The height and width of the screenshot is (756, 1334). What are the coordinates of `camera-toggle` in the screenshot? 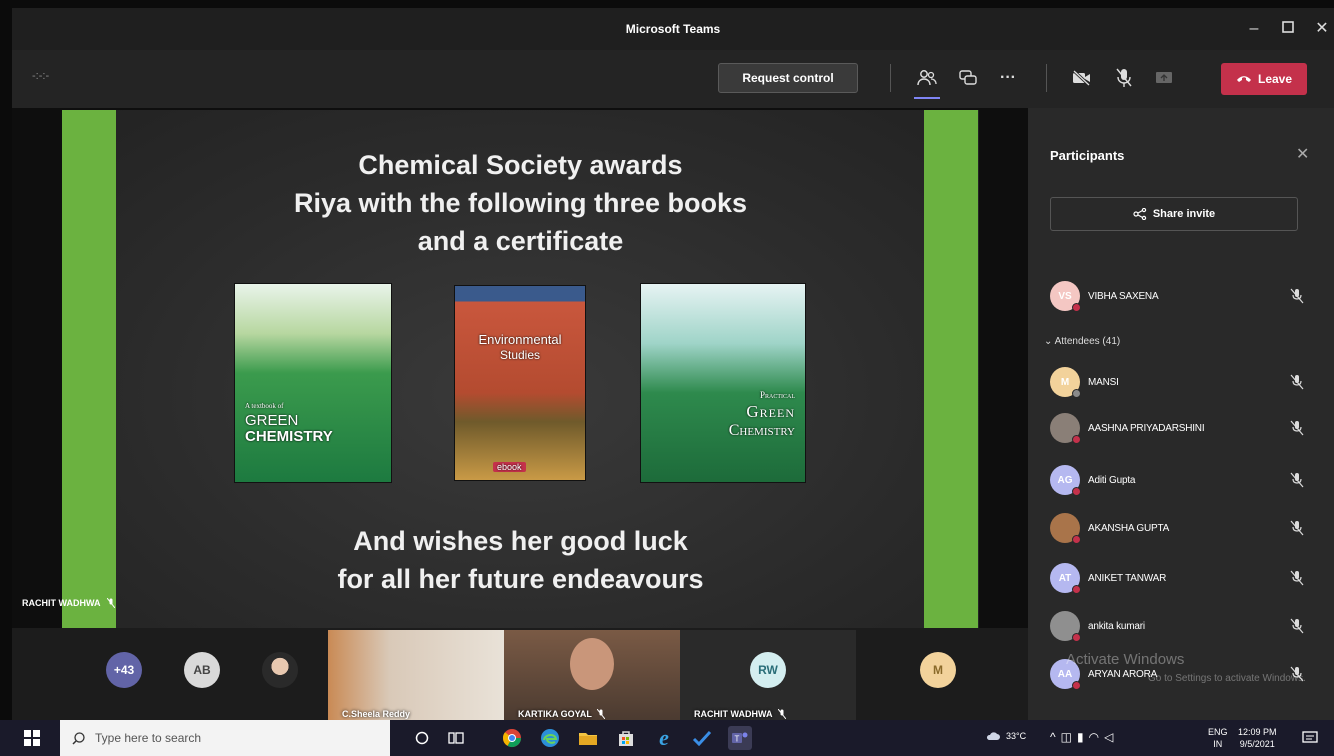 It's located at (1082, 78).